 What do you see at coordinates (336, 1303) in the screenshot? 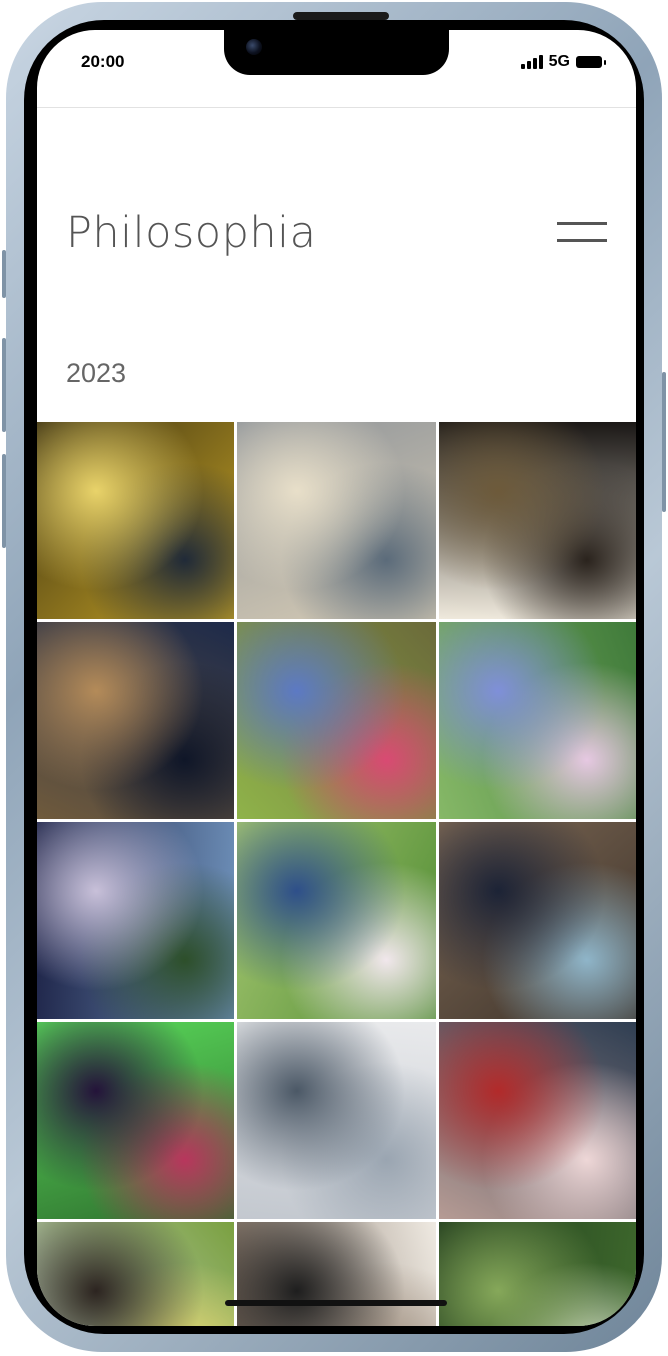
I see `home-indicator` at bounding box center [336, 1303].